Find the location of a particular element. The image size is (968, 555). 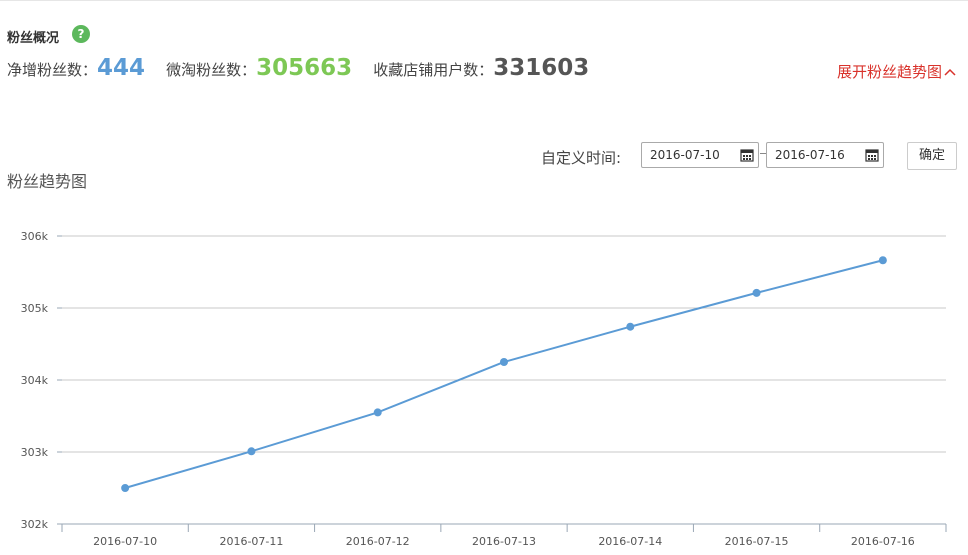

y-tick-label: 303k is located at coordinates (35, 452).